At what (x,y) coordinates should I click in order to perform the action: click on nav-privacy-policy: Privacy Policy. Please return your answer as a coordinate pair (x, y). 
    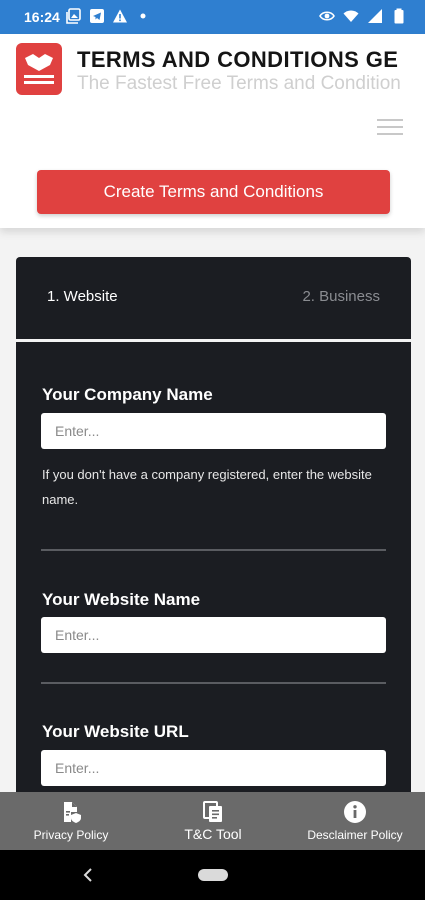
    Looking at the image, I should click on (71, 821).